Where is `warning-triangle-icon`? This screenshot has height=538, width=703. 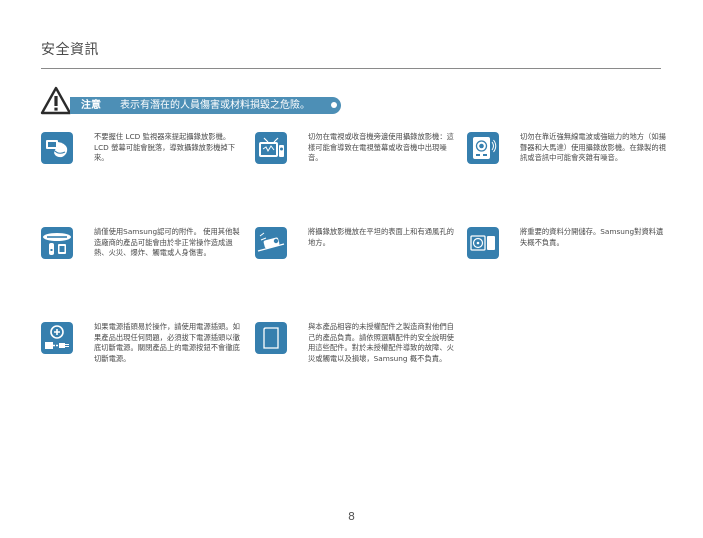 warning-triangle-icon is located at coordinates (56, 101).